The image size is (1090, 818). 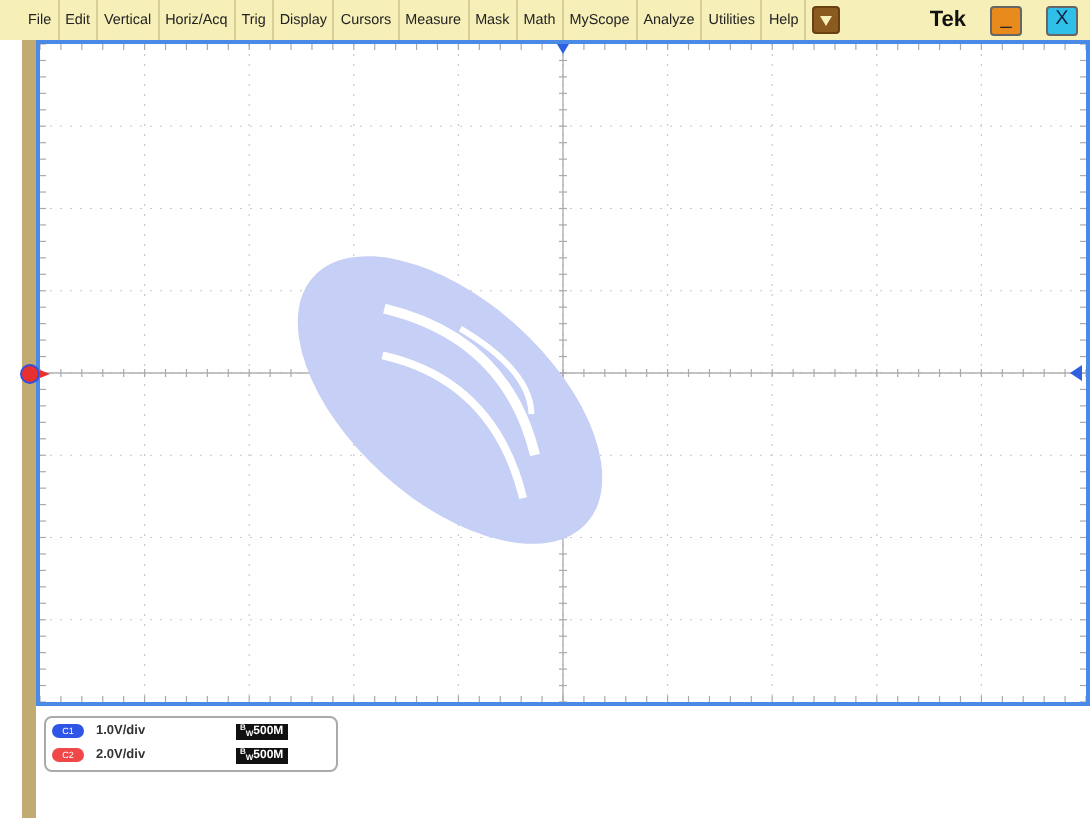 What do you see at coordinates (36, 373) in the screenshot?
I see `channel-marker-icon` at bounding box center [36, 373].